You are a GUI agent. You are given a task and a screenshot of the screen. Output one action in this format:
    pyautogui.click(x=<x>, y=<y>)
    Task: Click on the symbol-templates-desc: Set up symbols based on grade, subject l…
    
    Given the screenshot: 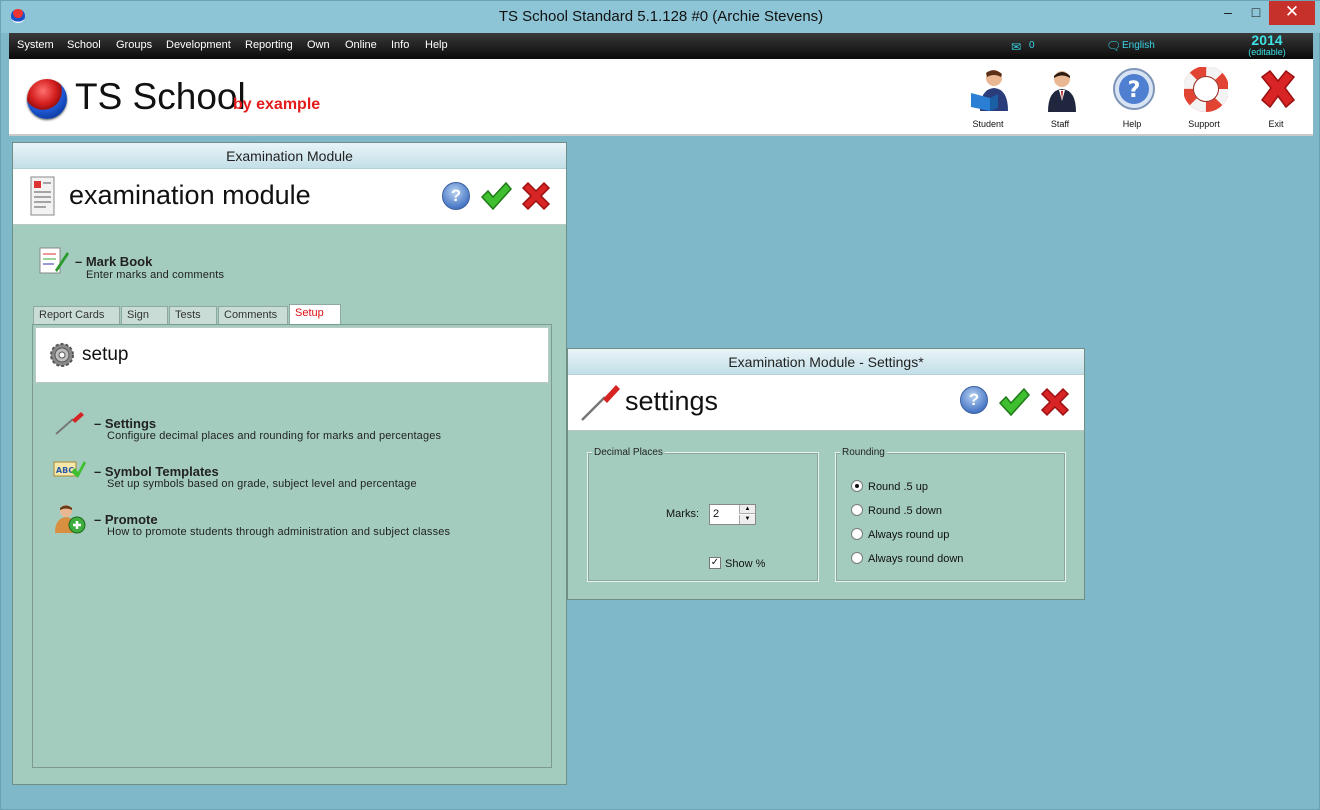 What is the action you would take?
    pyautogui.click(x=262, y=484)
    